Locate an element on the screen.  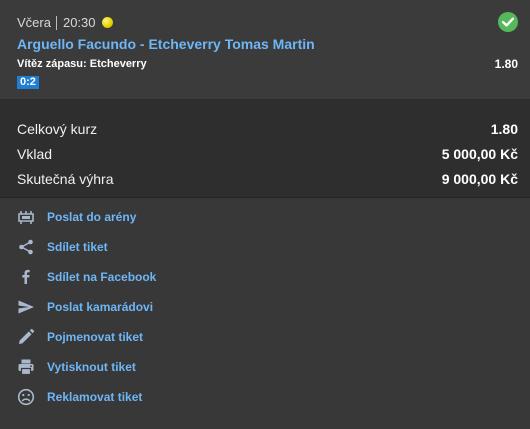
share-ticket-action: Sdílet tiket is located at coordinates (265, 247).